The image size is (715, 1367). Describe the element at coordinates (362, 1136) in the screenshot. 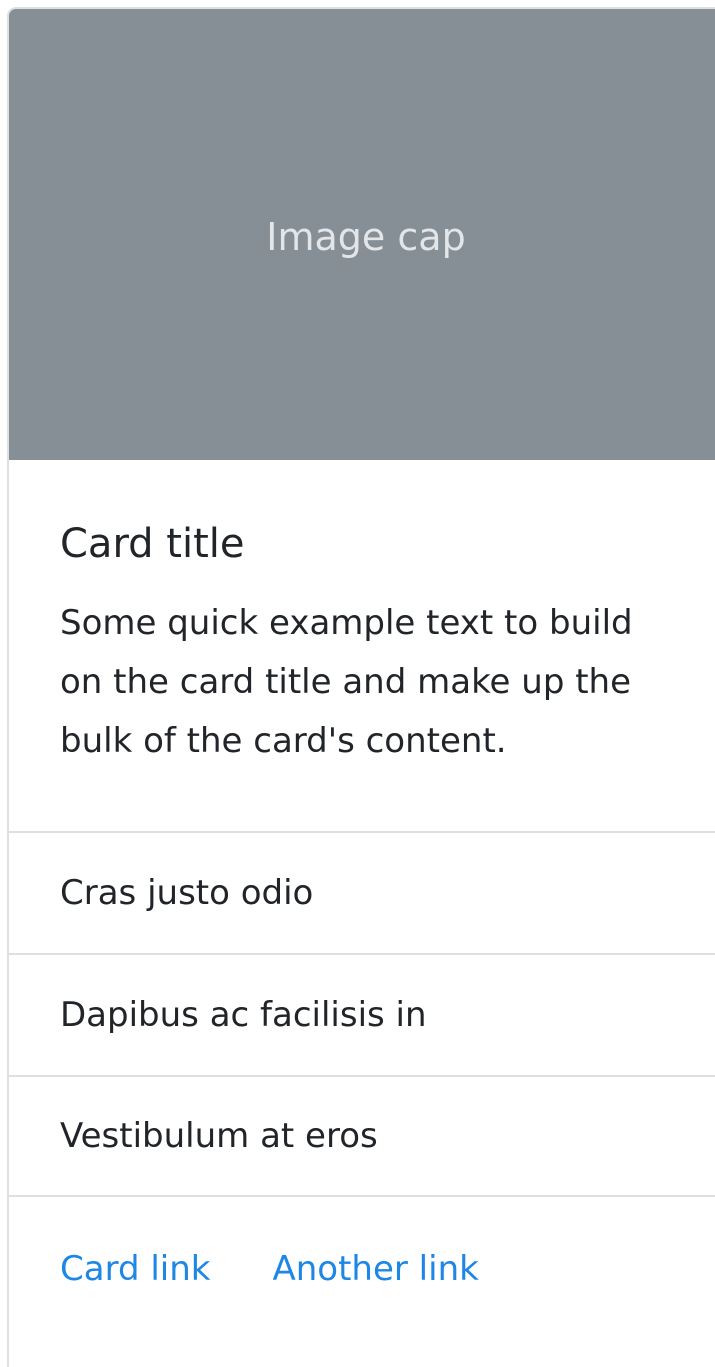

I see `list-item: Vestibulum at eros` at that location.